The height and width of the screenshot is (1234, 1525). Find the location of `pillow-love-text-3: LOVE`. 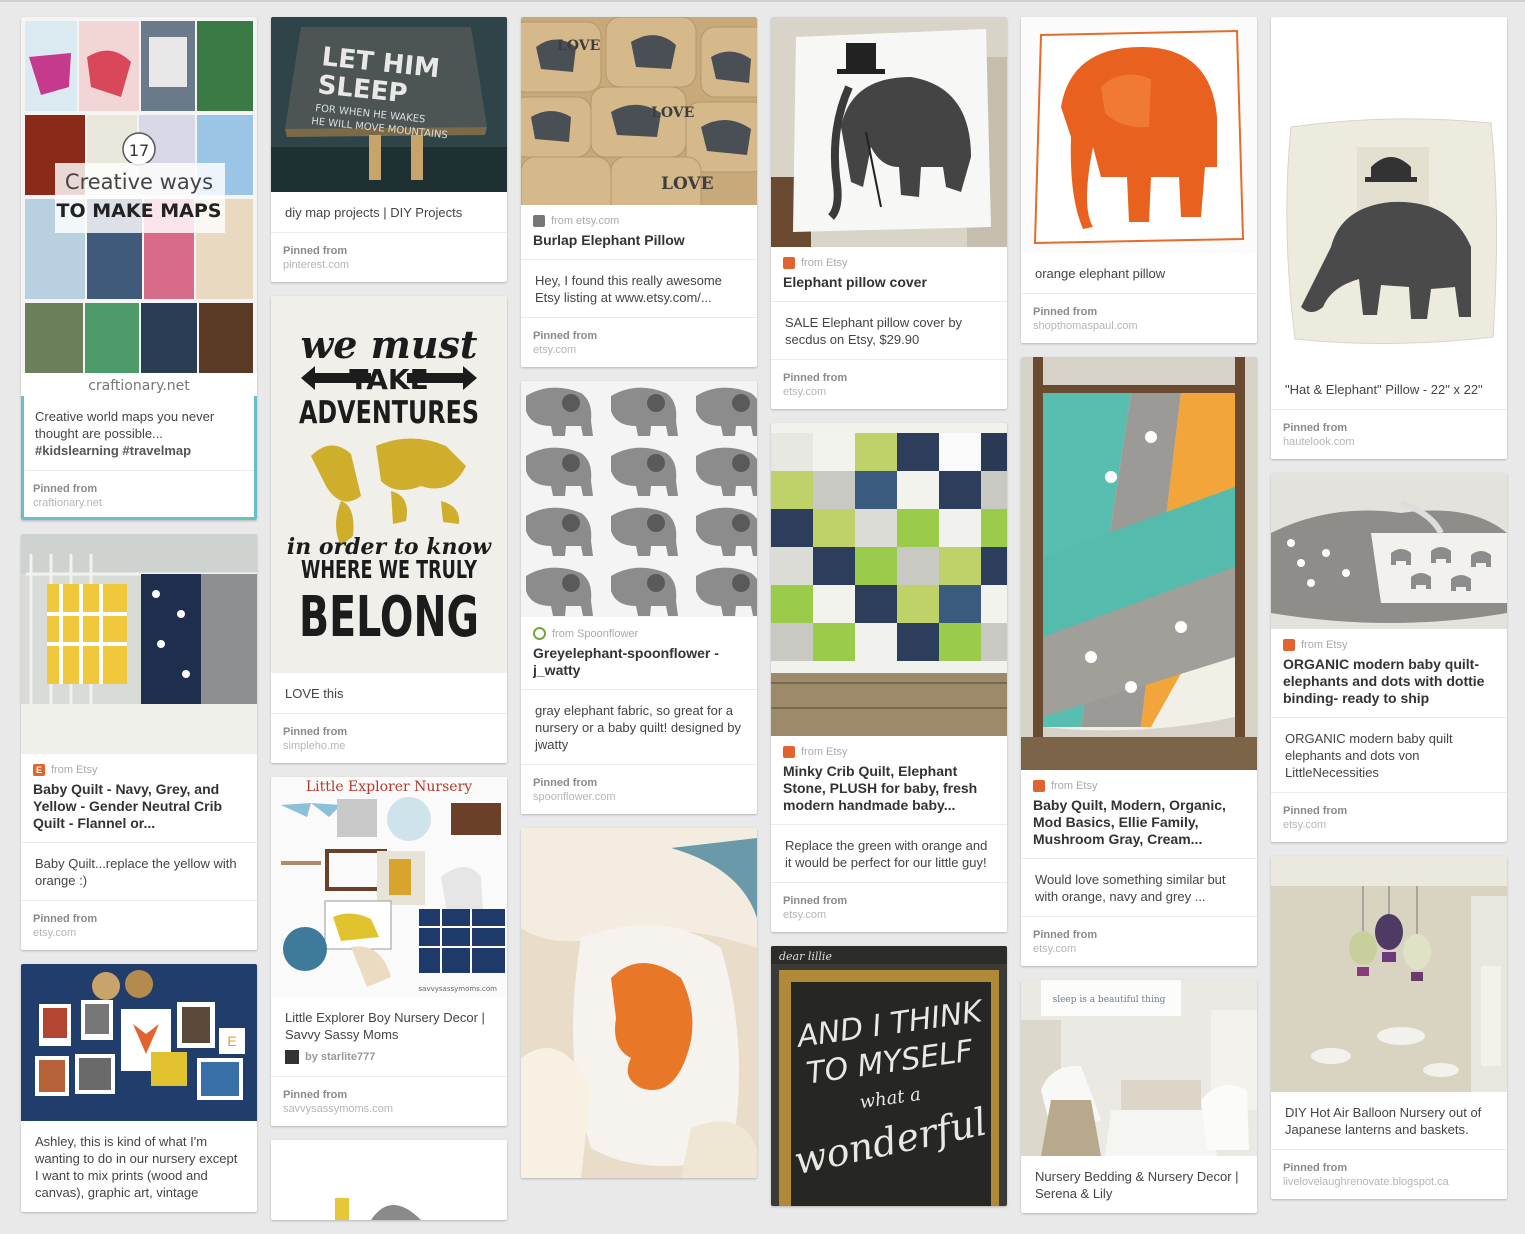

pillow-love-text-3: LOVE is located at coordinates (687, 184).